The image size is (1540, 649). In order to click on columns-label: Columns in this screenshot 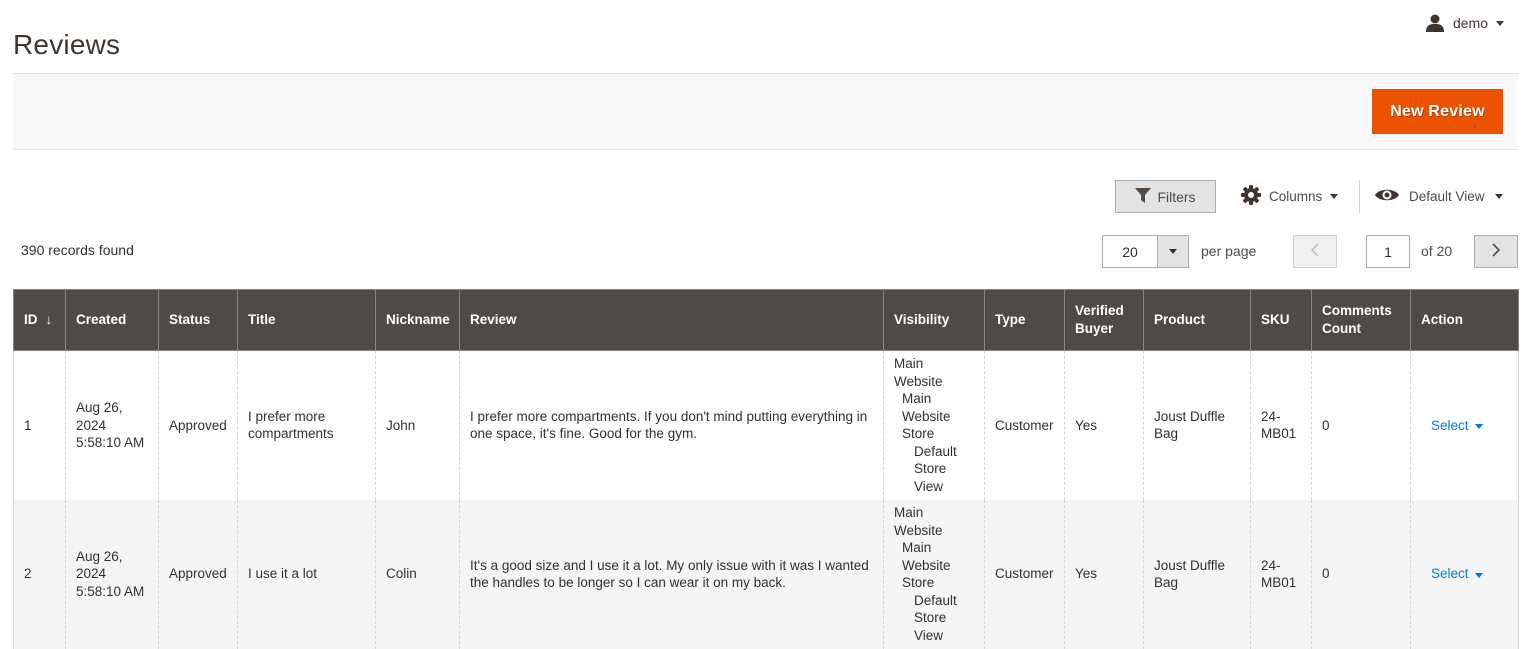, I will do `click(1296, 196)`.